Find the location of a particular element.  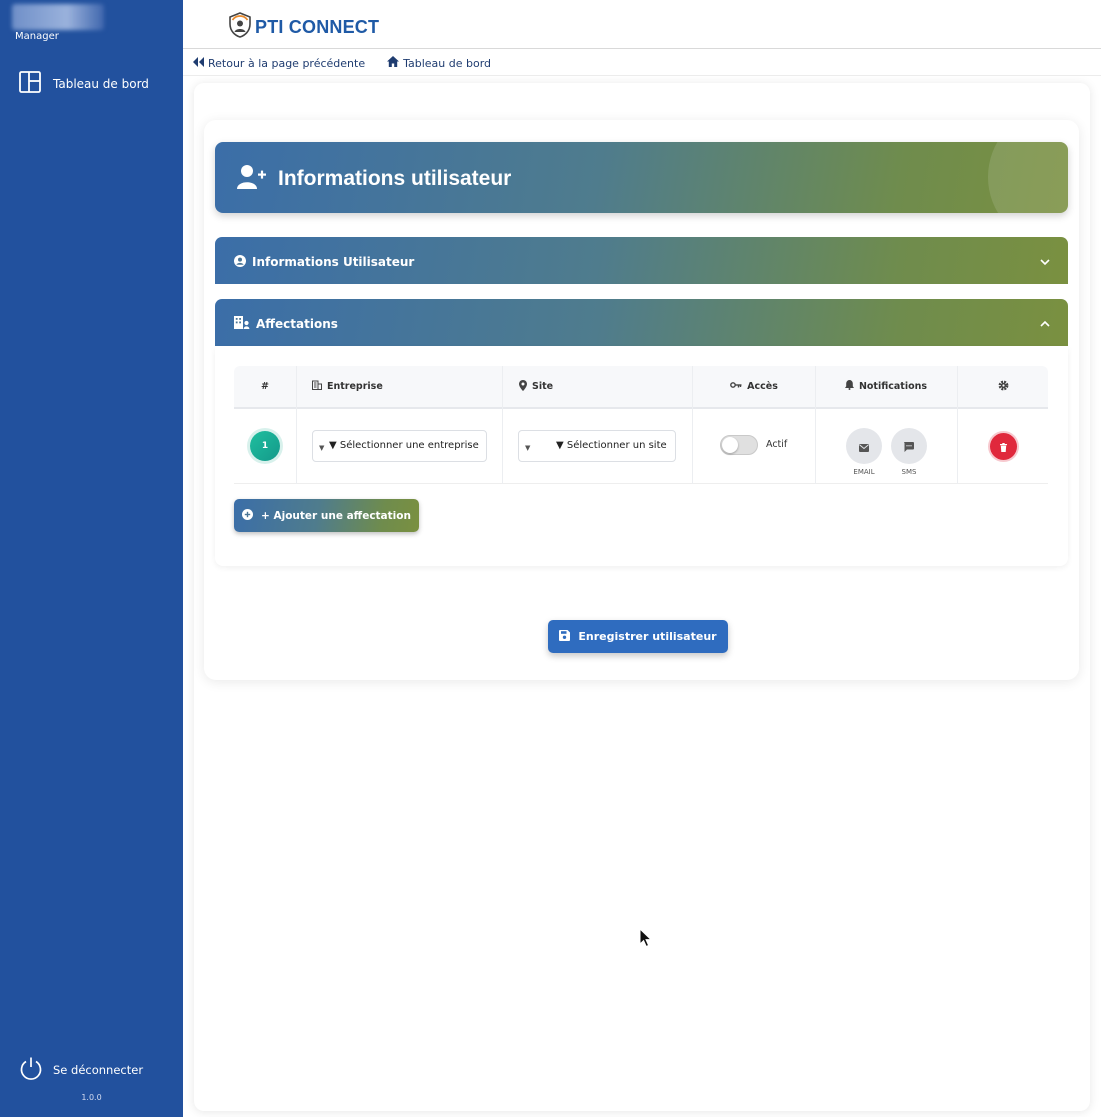

top-header: PTI CONNECT is located at coordinates (642, 24).